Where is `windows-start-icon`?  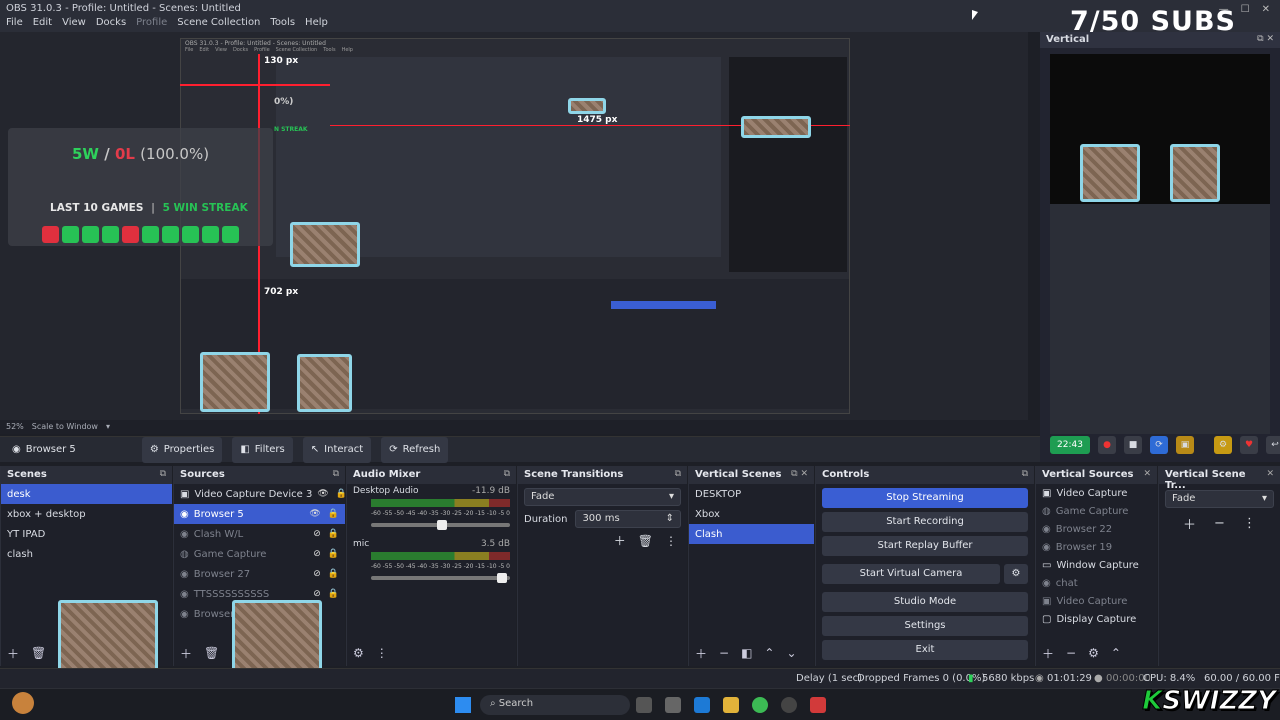 windows-start-icon is located at coordinates (463, 705).